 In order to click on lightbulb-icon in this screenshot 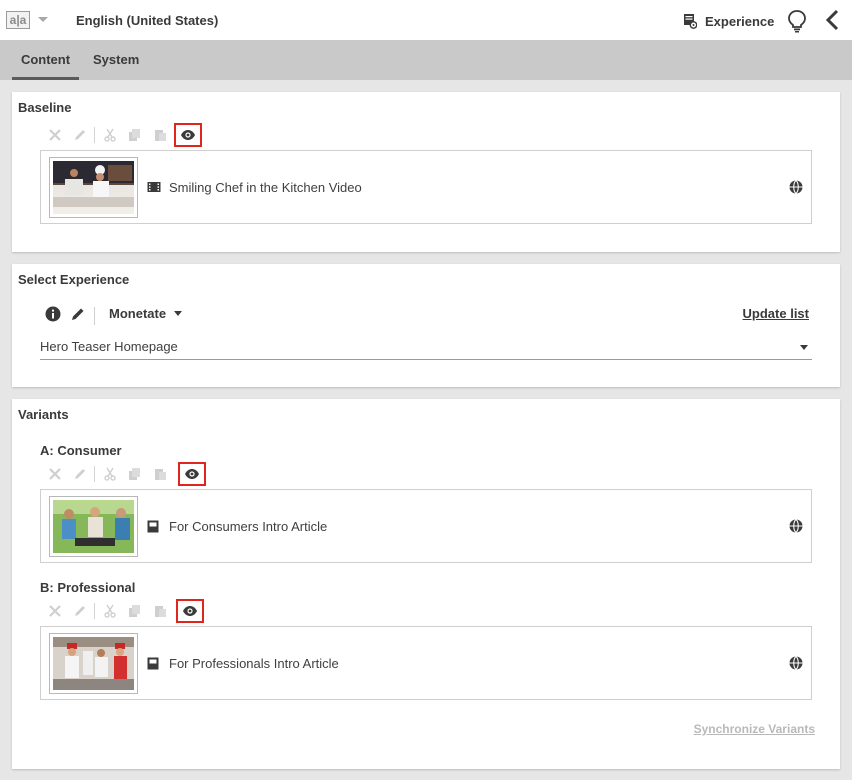, I will do `click(797, 21)`.